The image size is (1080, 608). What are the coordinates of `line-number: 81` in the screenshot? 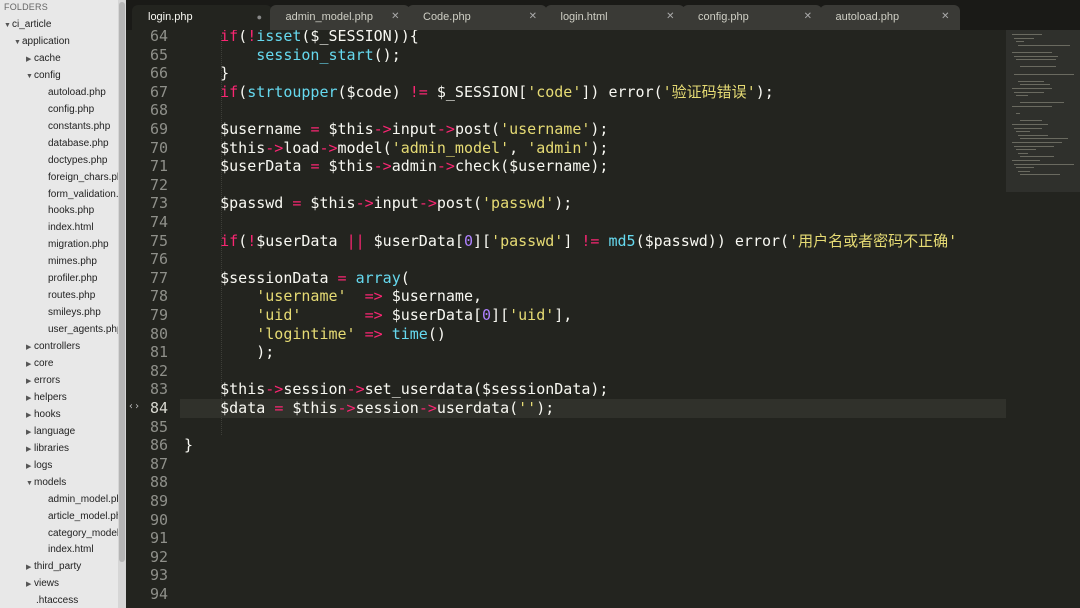 It's located at (158, 352).